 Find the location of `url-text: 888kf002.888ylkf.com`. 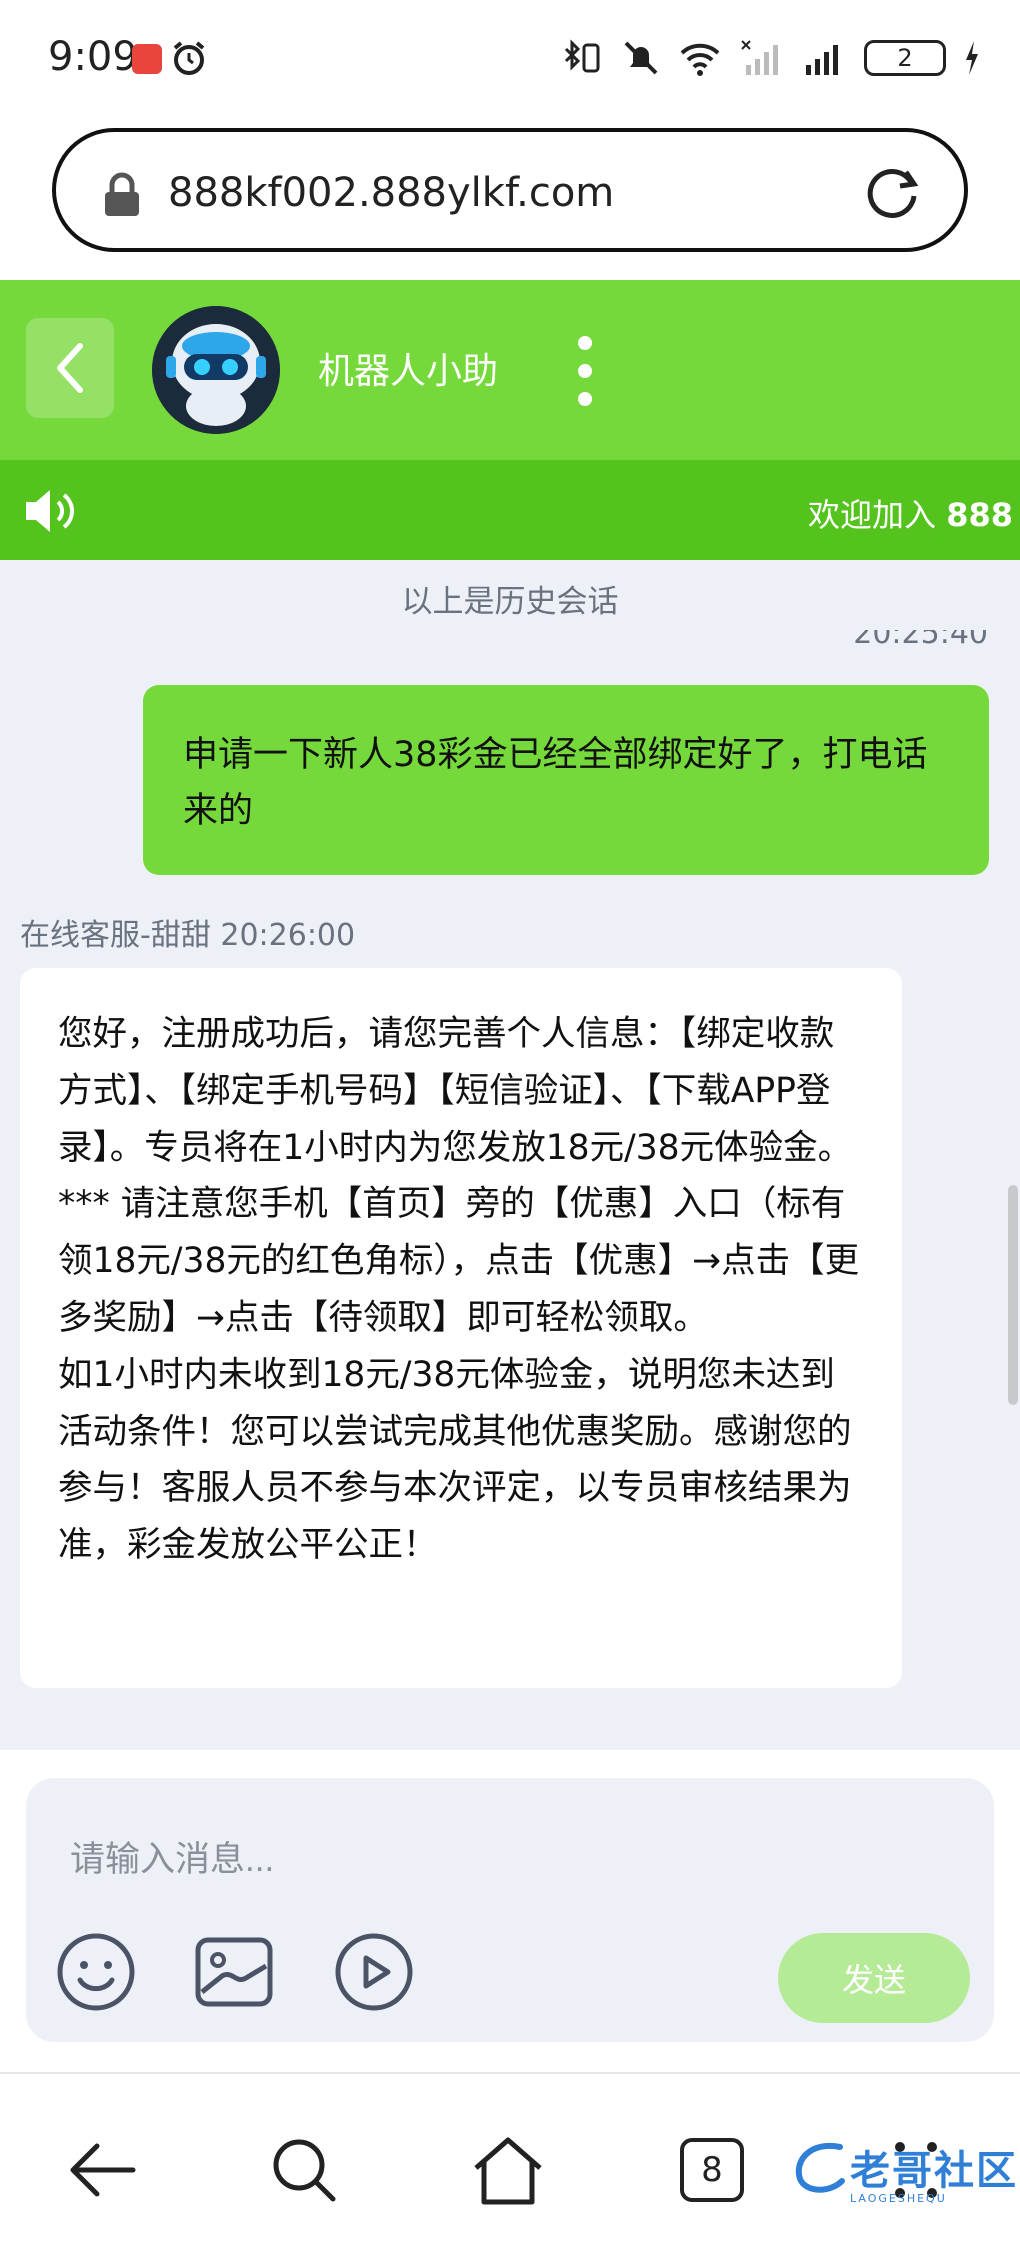

url-text: 888kf002.888ylkf.com is located at coordinates (391, 193).